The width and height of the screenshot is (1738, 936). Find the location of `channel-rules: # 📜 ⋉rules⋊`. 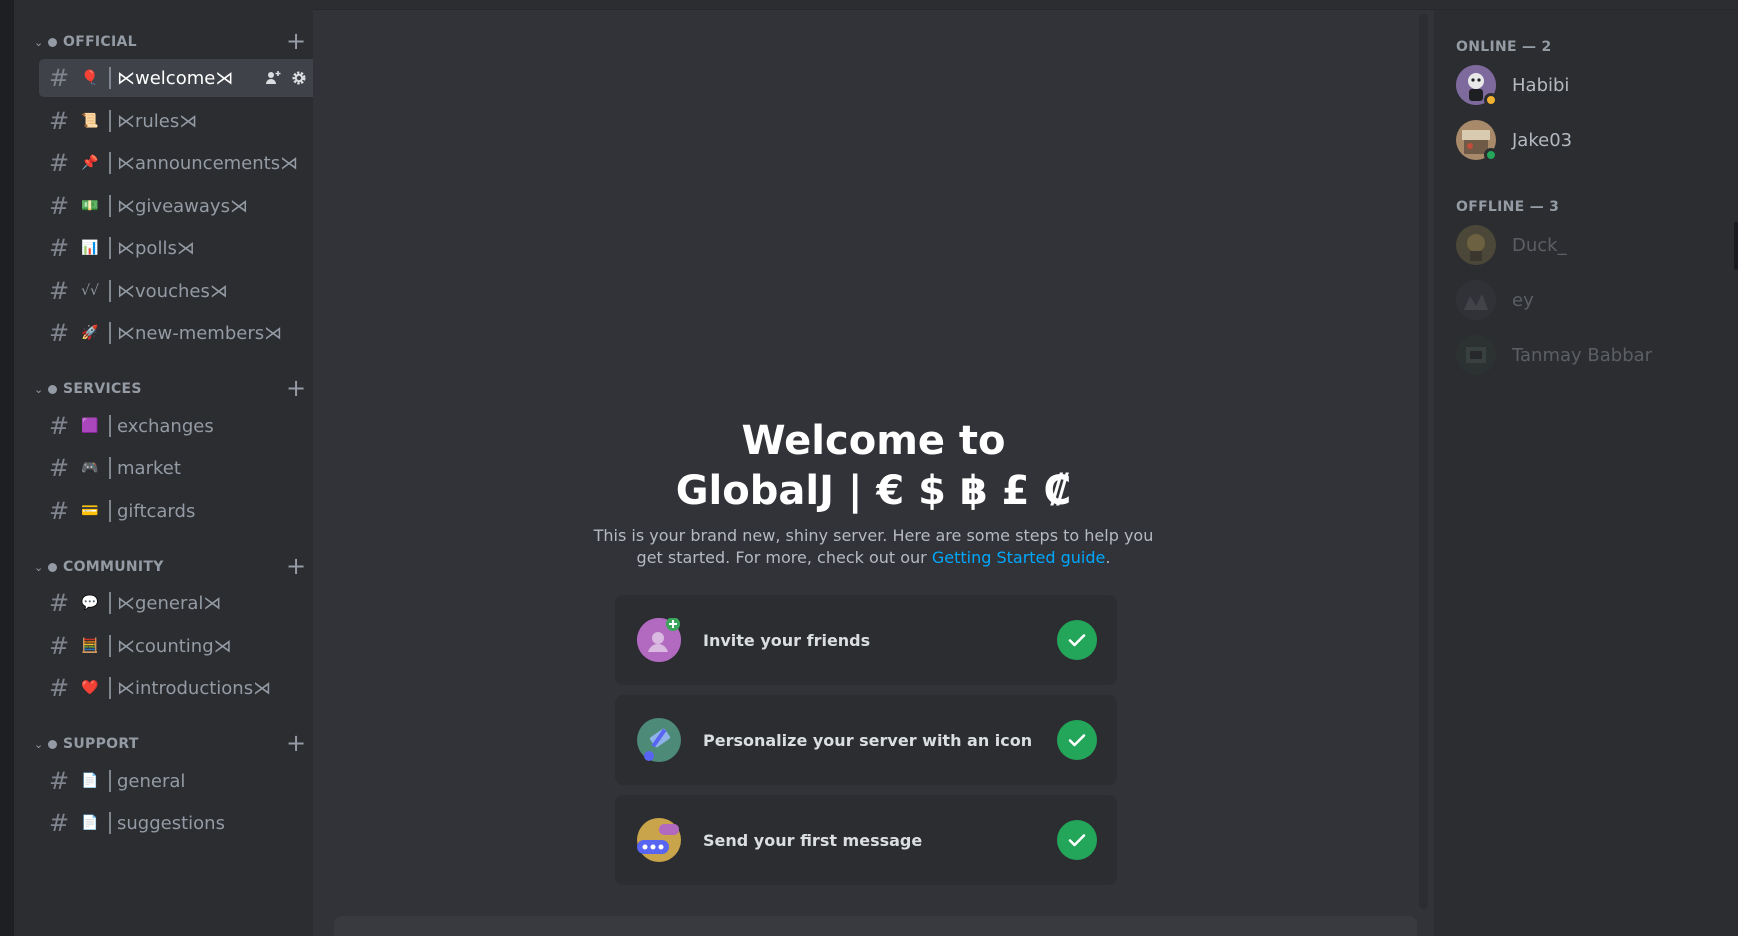

channel-rules: # 📜 ⋉rules⋊ is located at coordinates (179, 121).